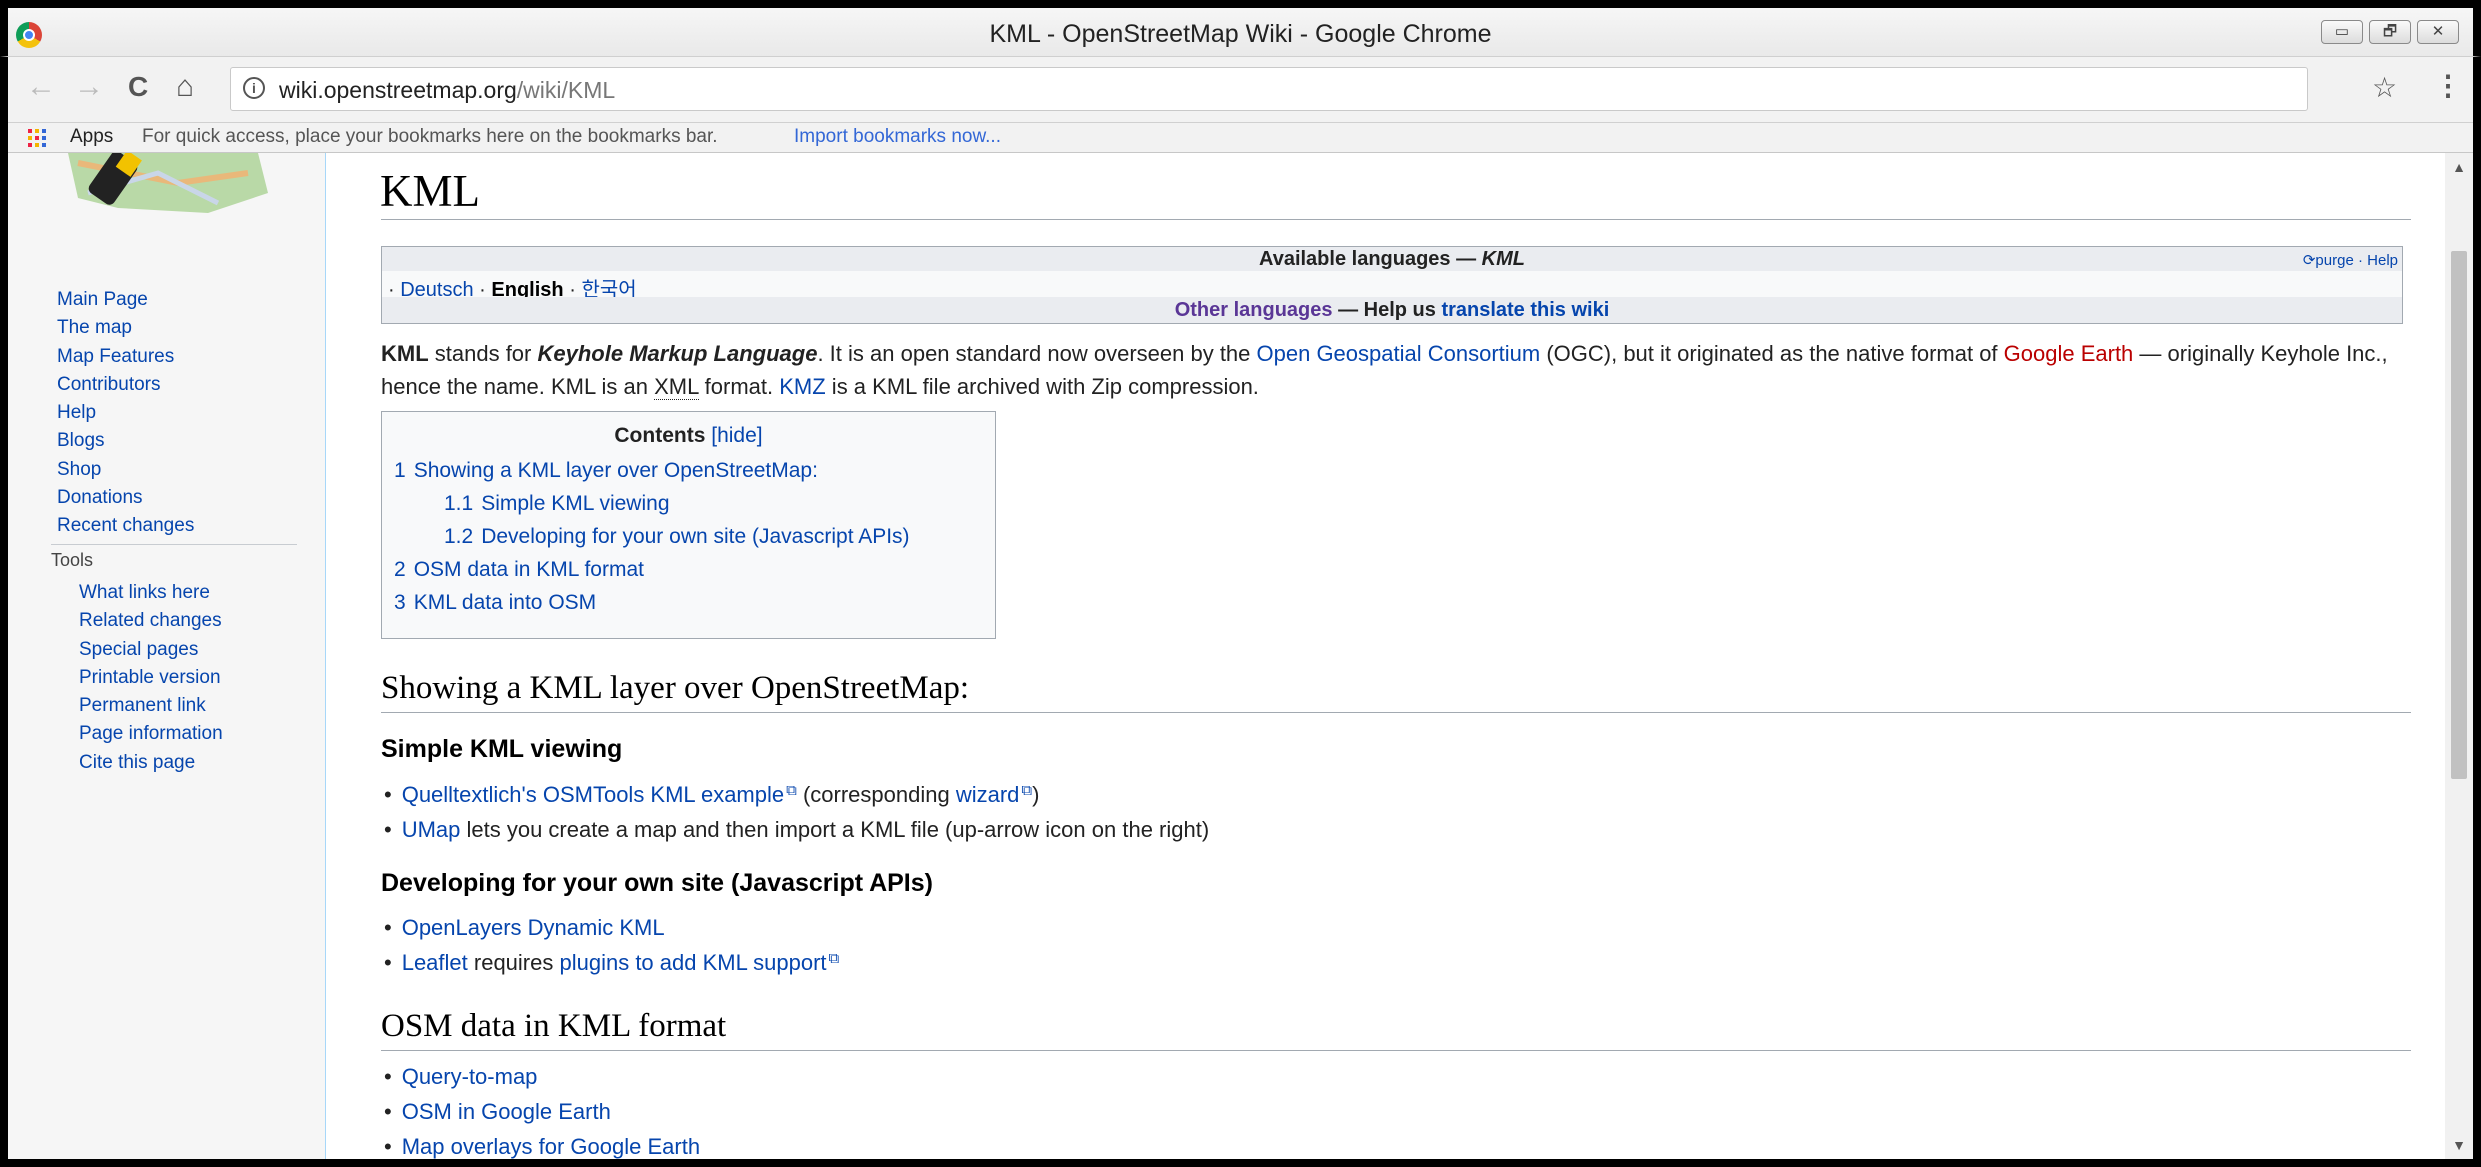  What do you see at coordinates (802, 386) in the screenshot?
I see `kmz-link: KMZ` at bounding box center [802, 386].